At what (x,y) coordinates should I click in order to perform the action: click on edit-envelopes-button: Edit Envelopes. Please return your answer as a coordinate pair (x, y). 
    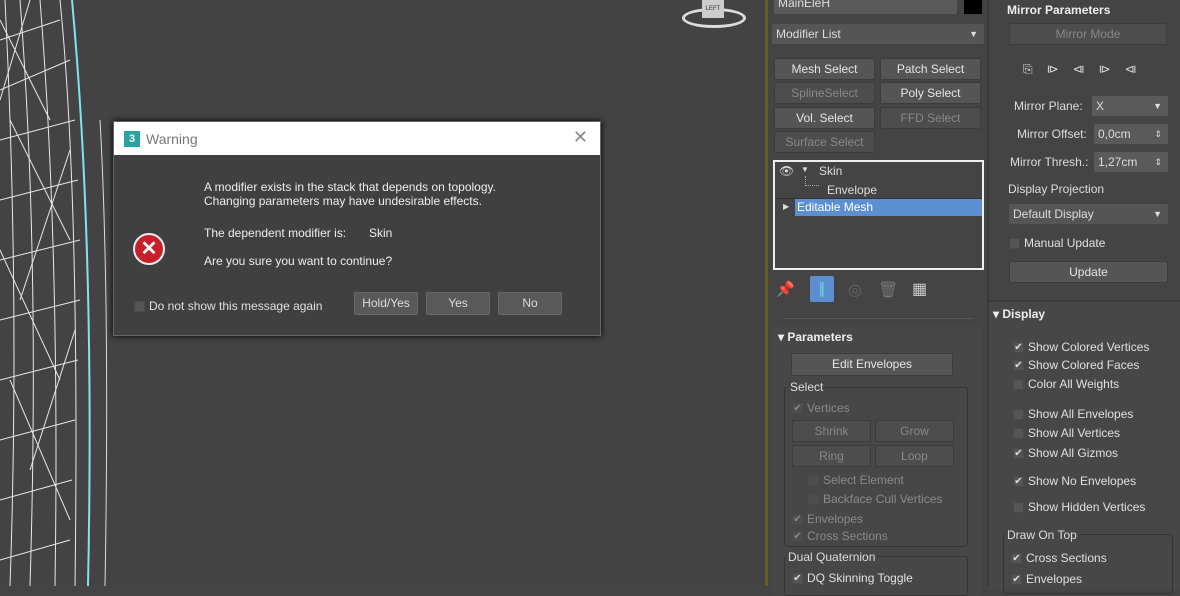
    Looking at the image, I should click on (872, 364).